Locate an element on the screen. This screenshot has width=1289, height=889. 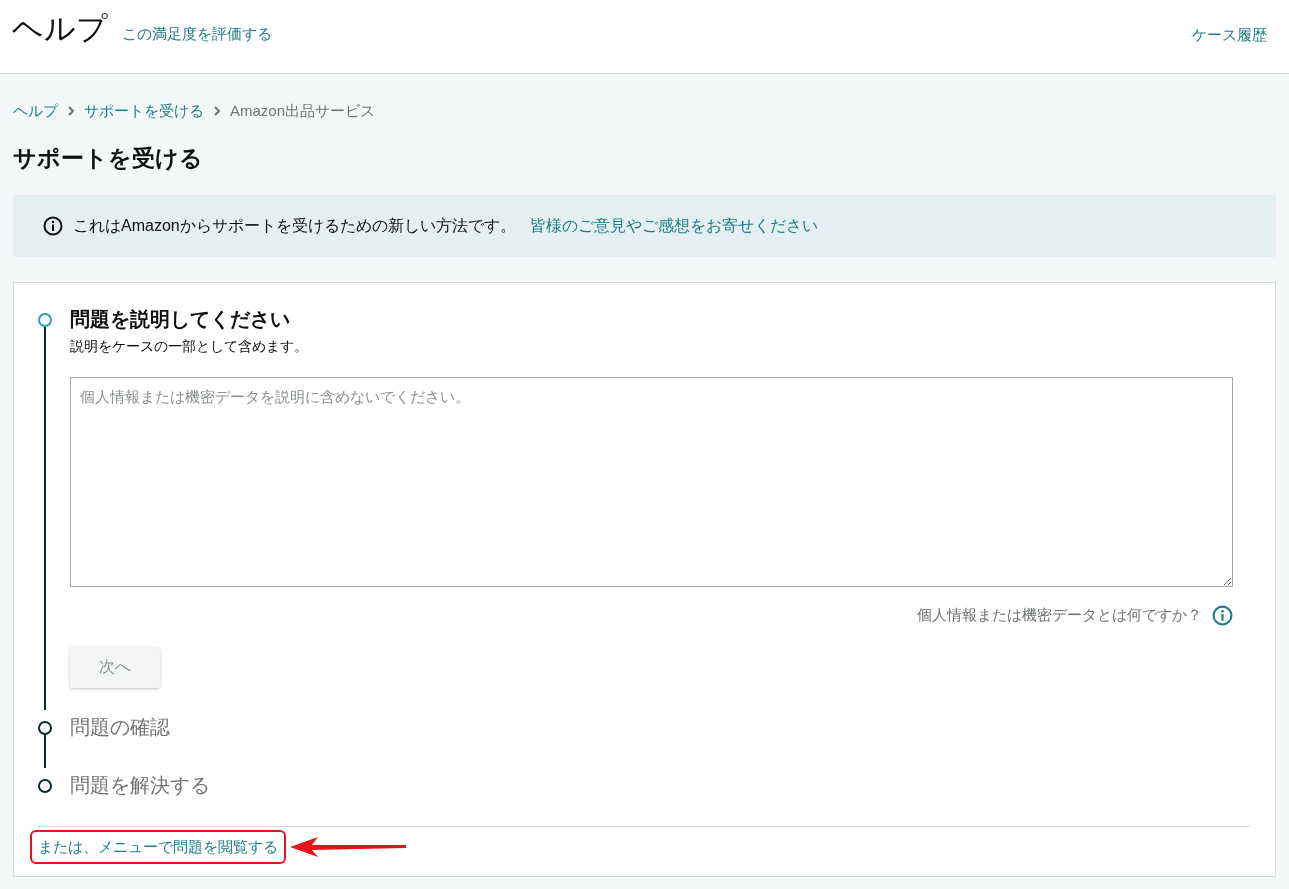
browse-menu-link: または、メニューで問題を閲覧する is located at coordinates (158, 846).